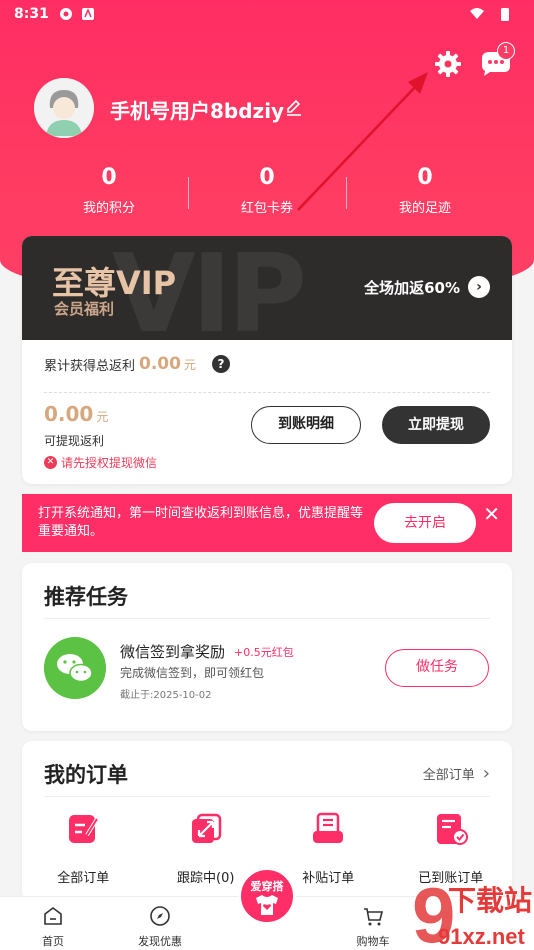  Describe the element at coordinates (65, 14) in the screenshot. I see `app-notification-icon` at that location.